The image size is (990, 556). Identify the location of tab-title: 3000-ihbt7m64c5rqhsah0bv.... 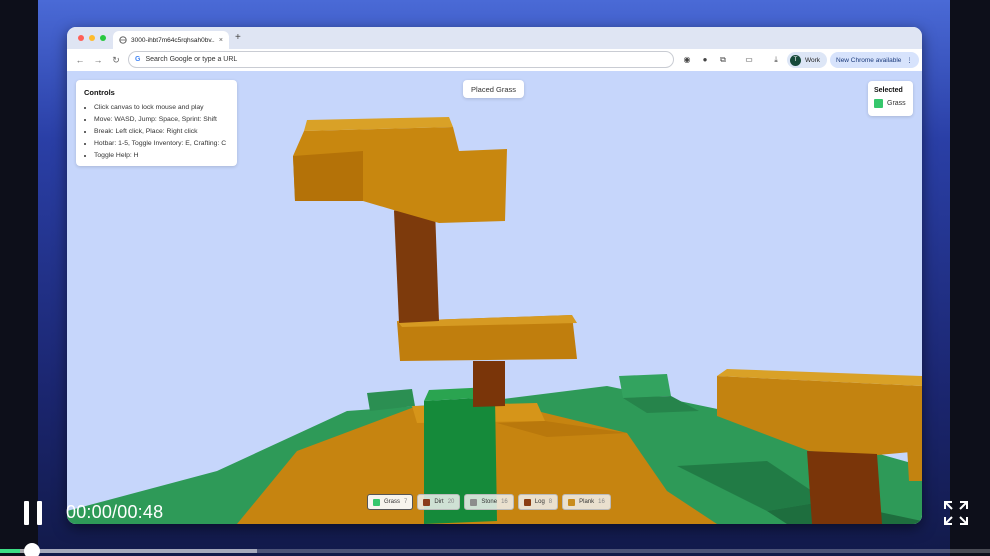
(173, 40).